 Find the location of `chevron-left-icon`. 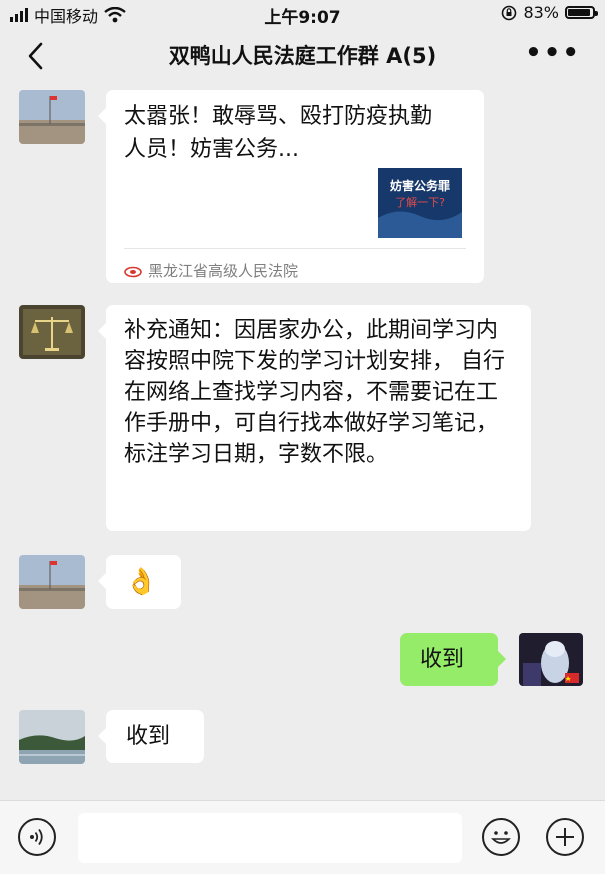

chevron-left-icon is located at coordinates (35, 56).